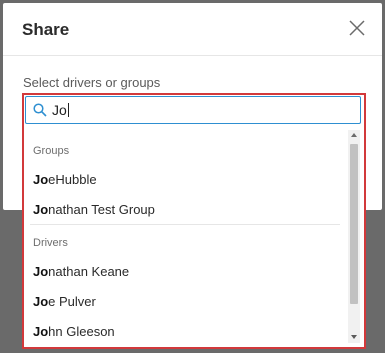 The height and width of the screenshot is (353, 385). I want to click on search-icon, so click(40, 110).